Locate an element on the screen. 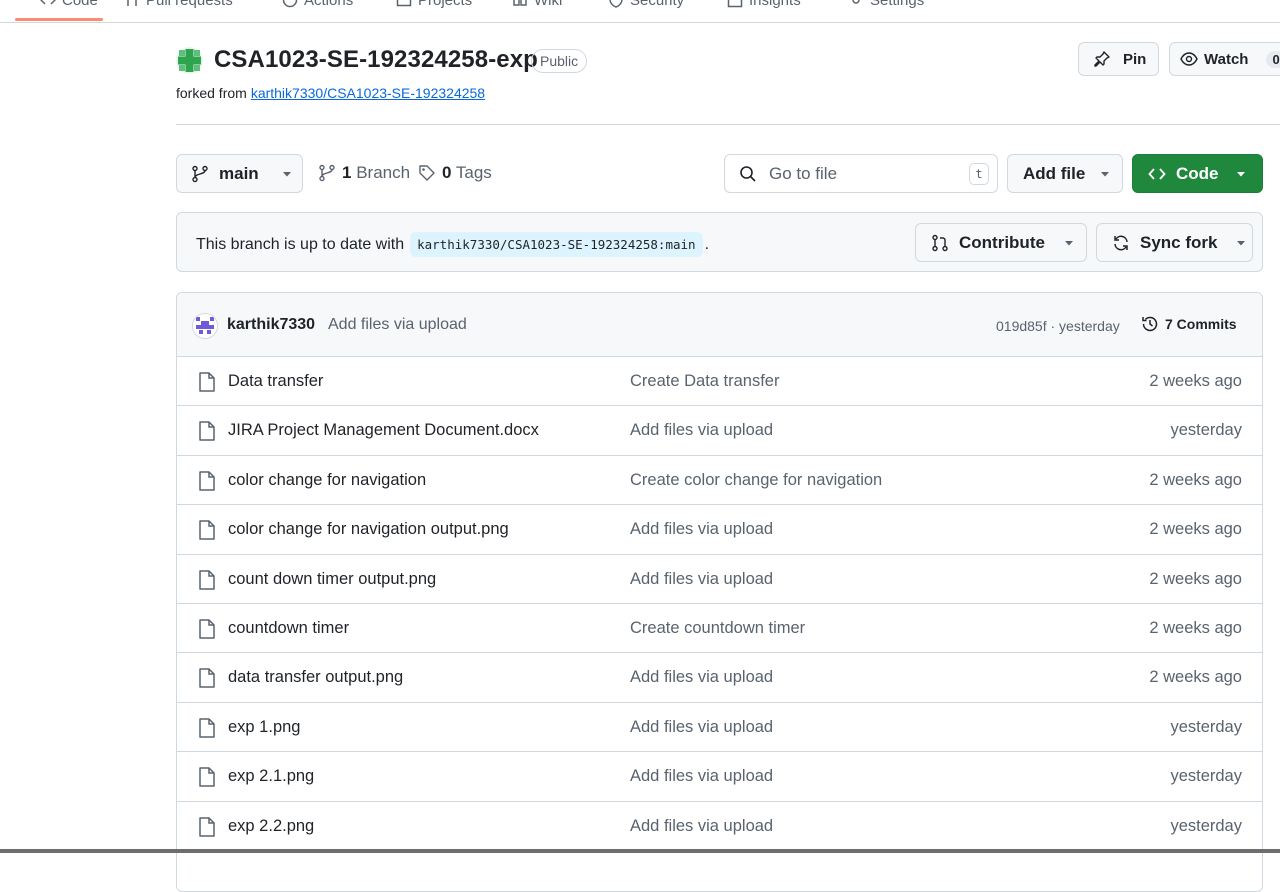 Image resolution: width=1280 pixels, height=892 pixels. git-branch-icon is located at coordinates (200, 174).